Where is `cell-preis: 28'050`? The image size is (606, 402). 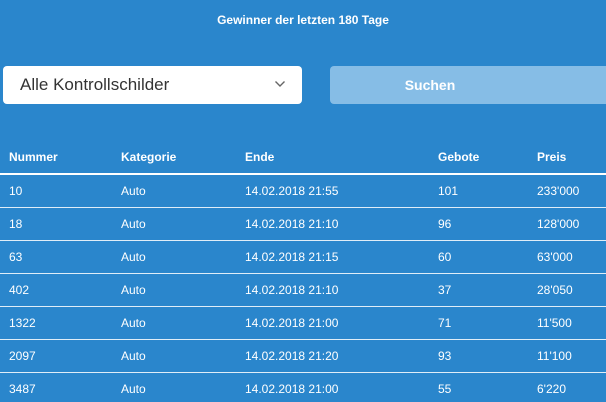
cell-preis: 28'050 is located at coordinates (567, 290).